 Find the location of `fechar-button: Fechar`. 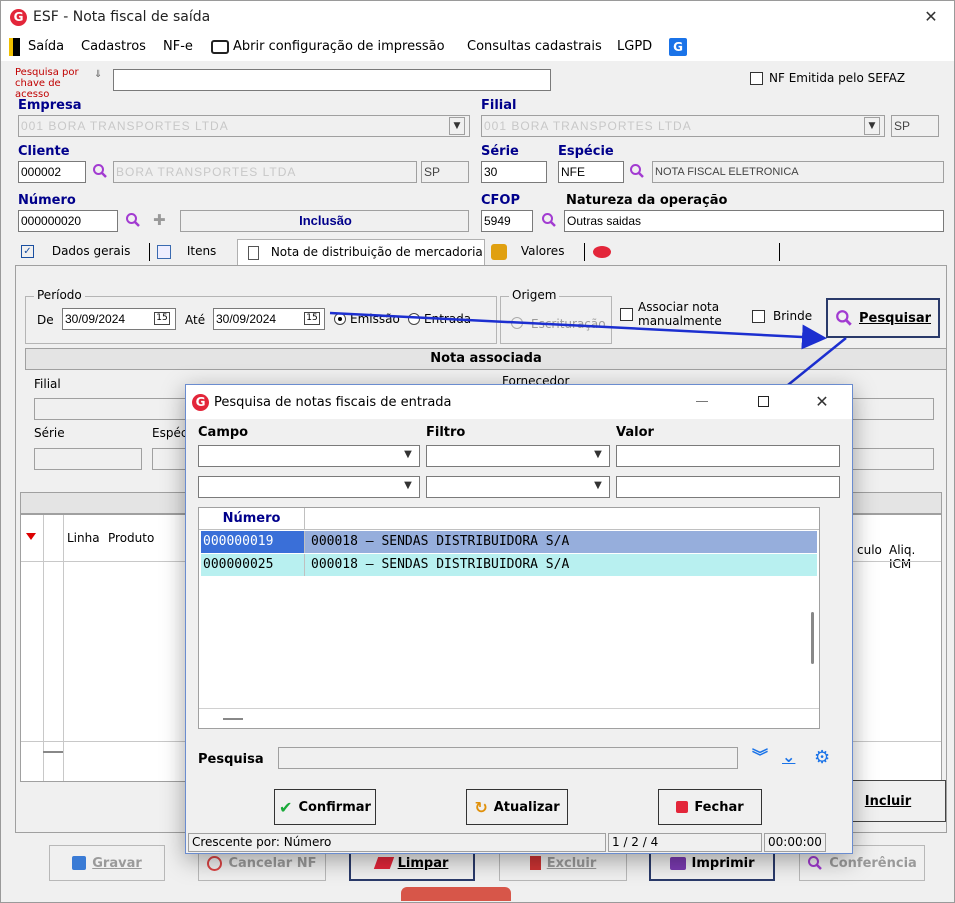

fechar-button: Fechar is located at coordinates (710, 807).